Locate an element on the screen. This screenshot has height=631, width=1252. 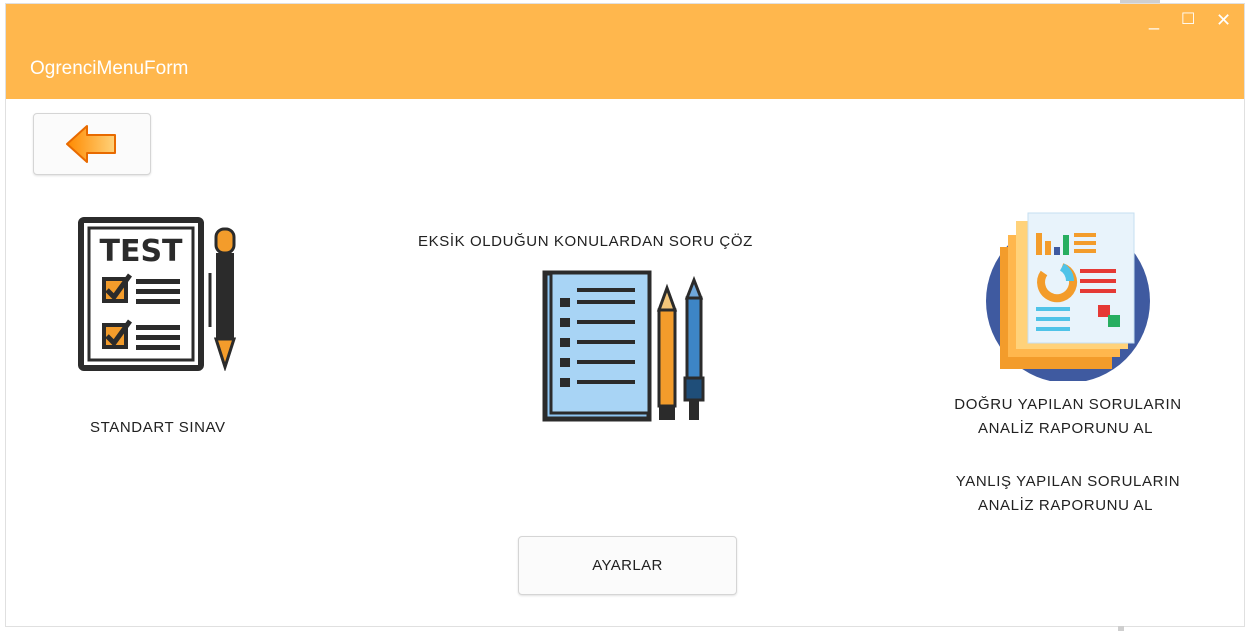
correct-report-line1: DOĞRU YAPILAN SORULARIN is located at coordinates (1068, 404).